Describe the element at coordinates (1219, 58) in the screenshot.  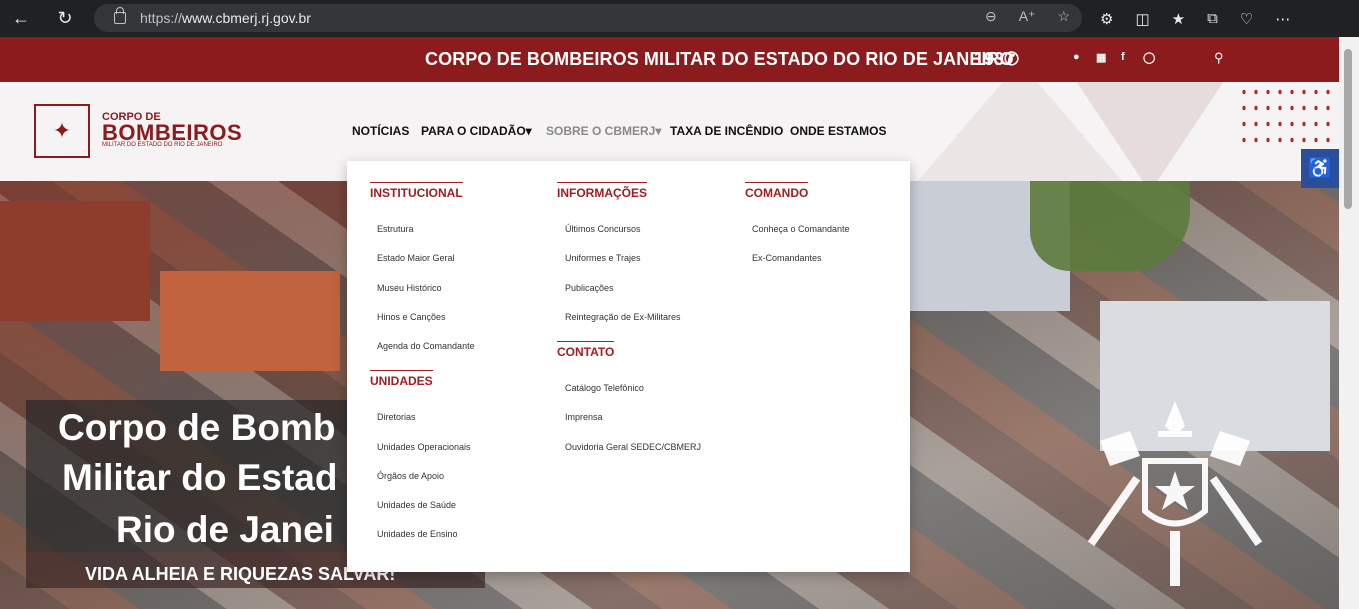
I see `search-icon: ⚲` at that location.